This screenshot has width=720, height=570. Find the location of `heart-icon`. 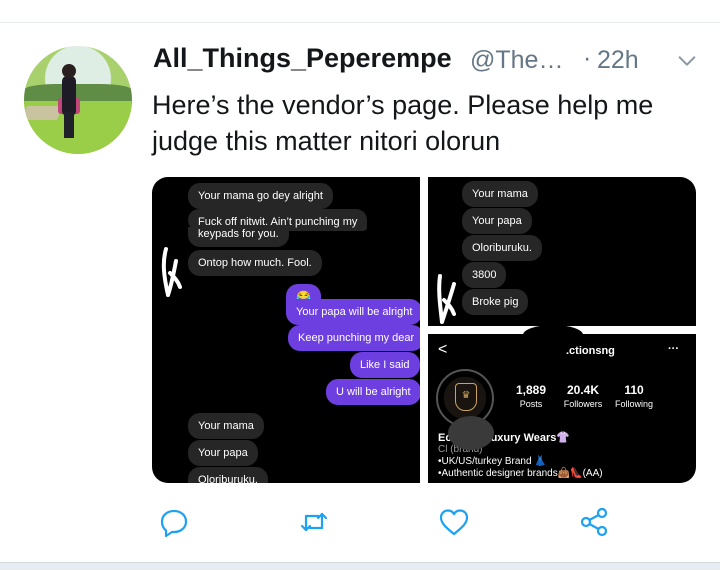

heart-icon is located at coordinates (454, 522).